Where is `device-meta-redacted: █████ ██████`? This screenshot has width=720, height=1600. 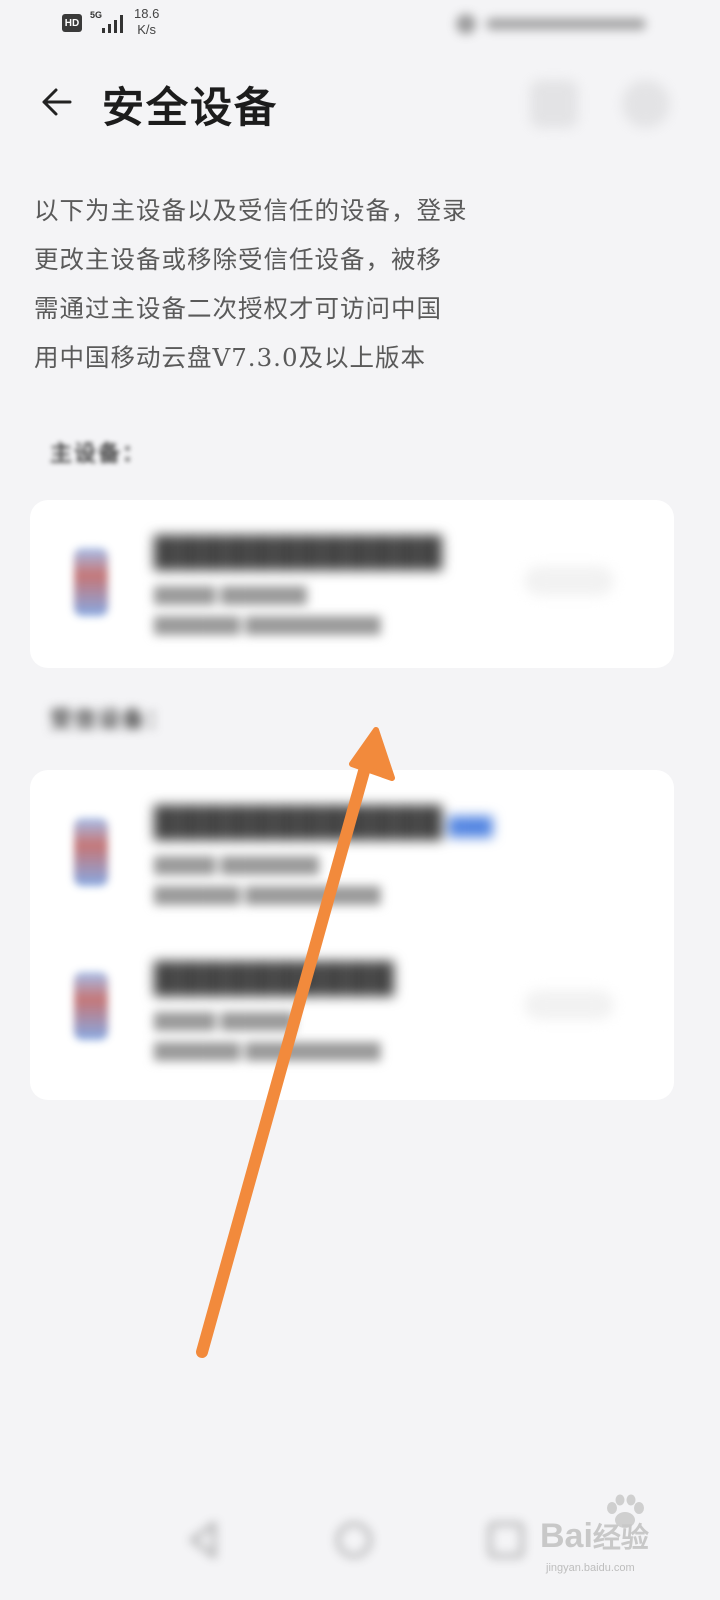 device-meta-redacted: █████ ██████ is located at coordinates (224, 1021).